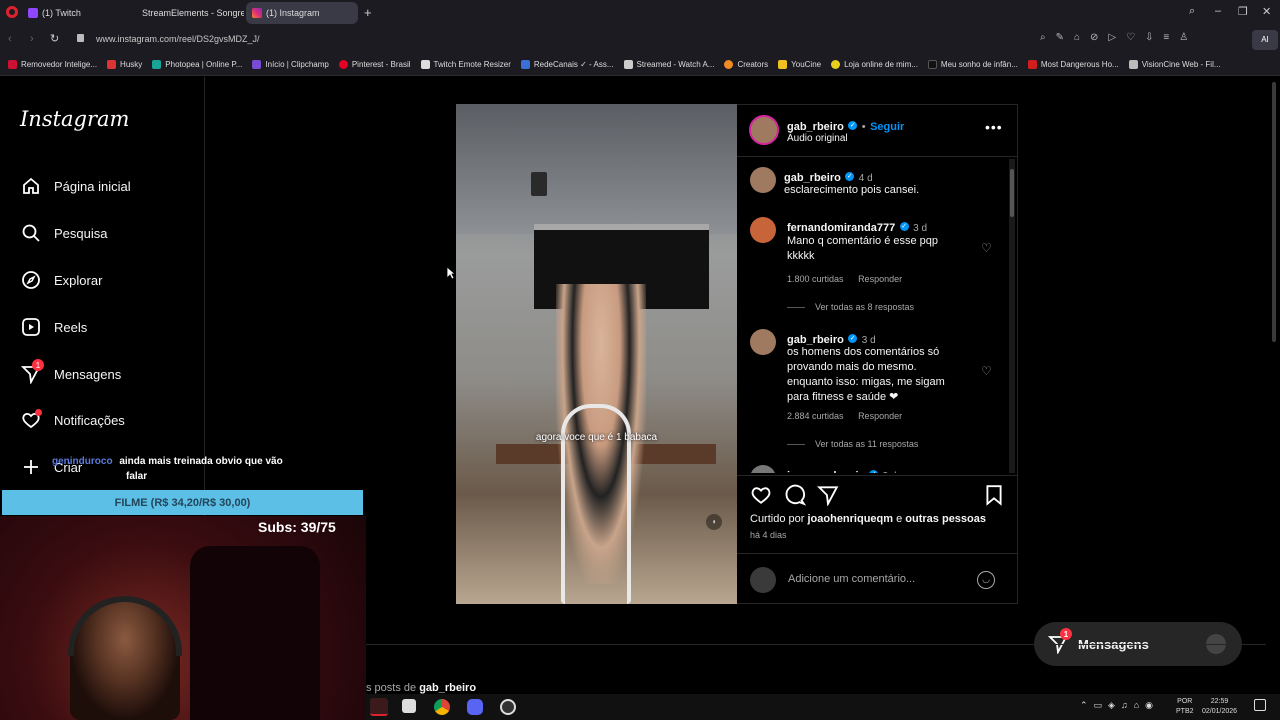 The image size is (1280, 720). I want to click on nav-label: Página inicial, so click(92, 186).